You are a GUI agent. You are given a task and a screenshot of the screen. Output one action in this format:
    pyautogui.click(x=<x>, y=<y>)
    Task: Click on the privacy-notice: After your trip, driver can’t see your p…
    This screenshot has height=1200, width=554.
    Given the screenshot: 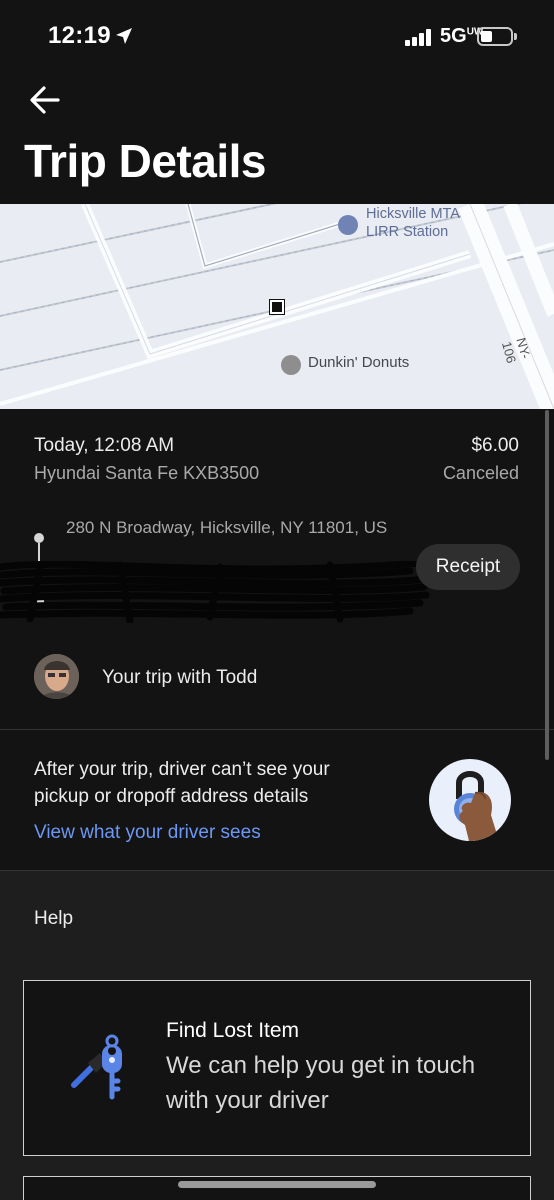 What is the action you would take?
    pyautogui.click(x=277, y=800)
    